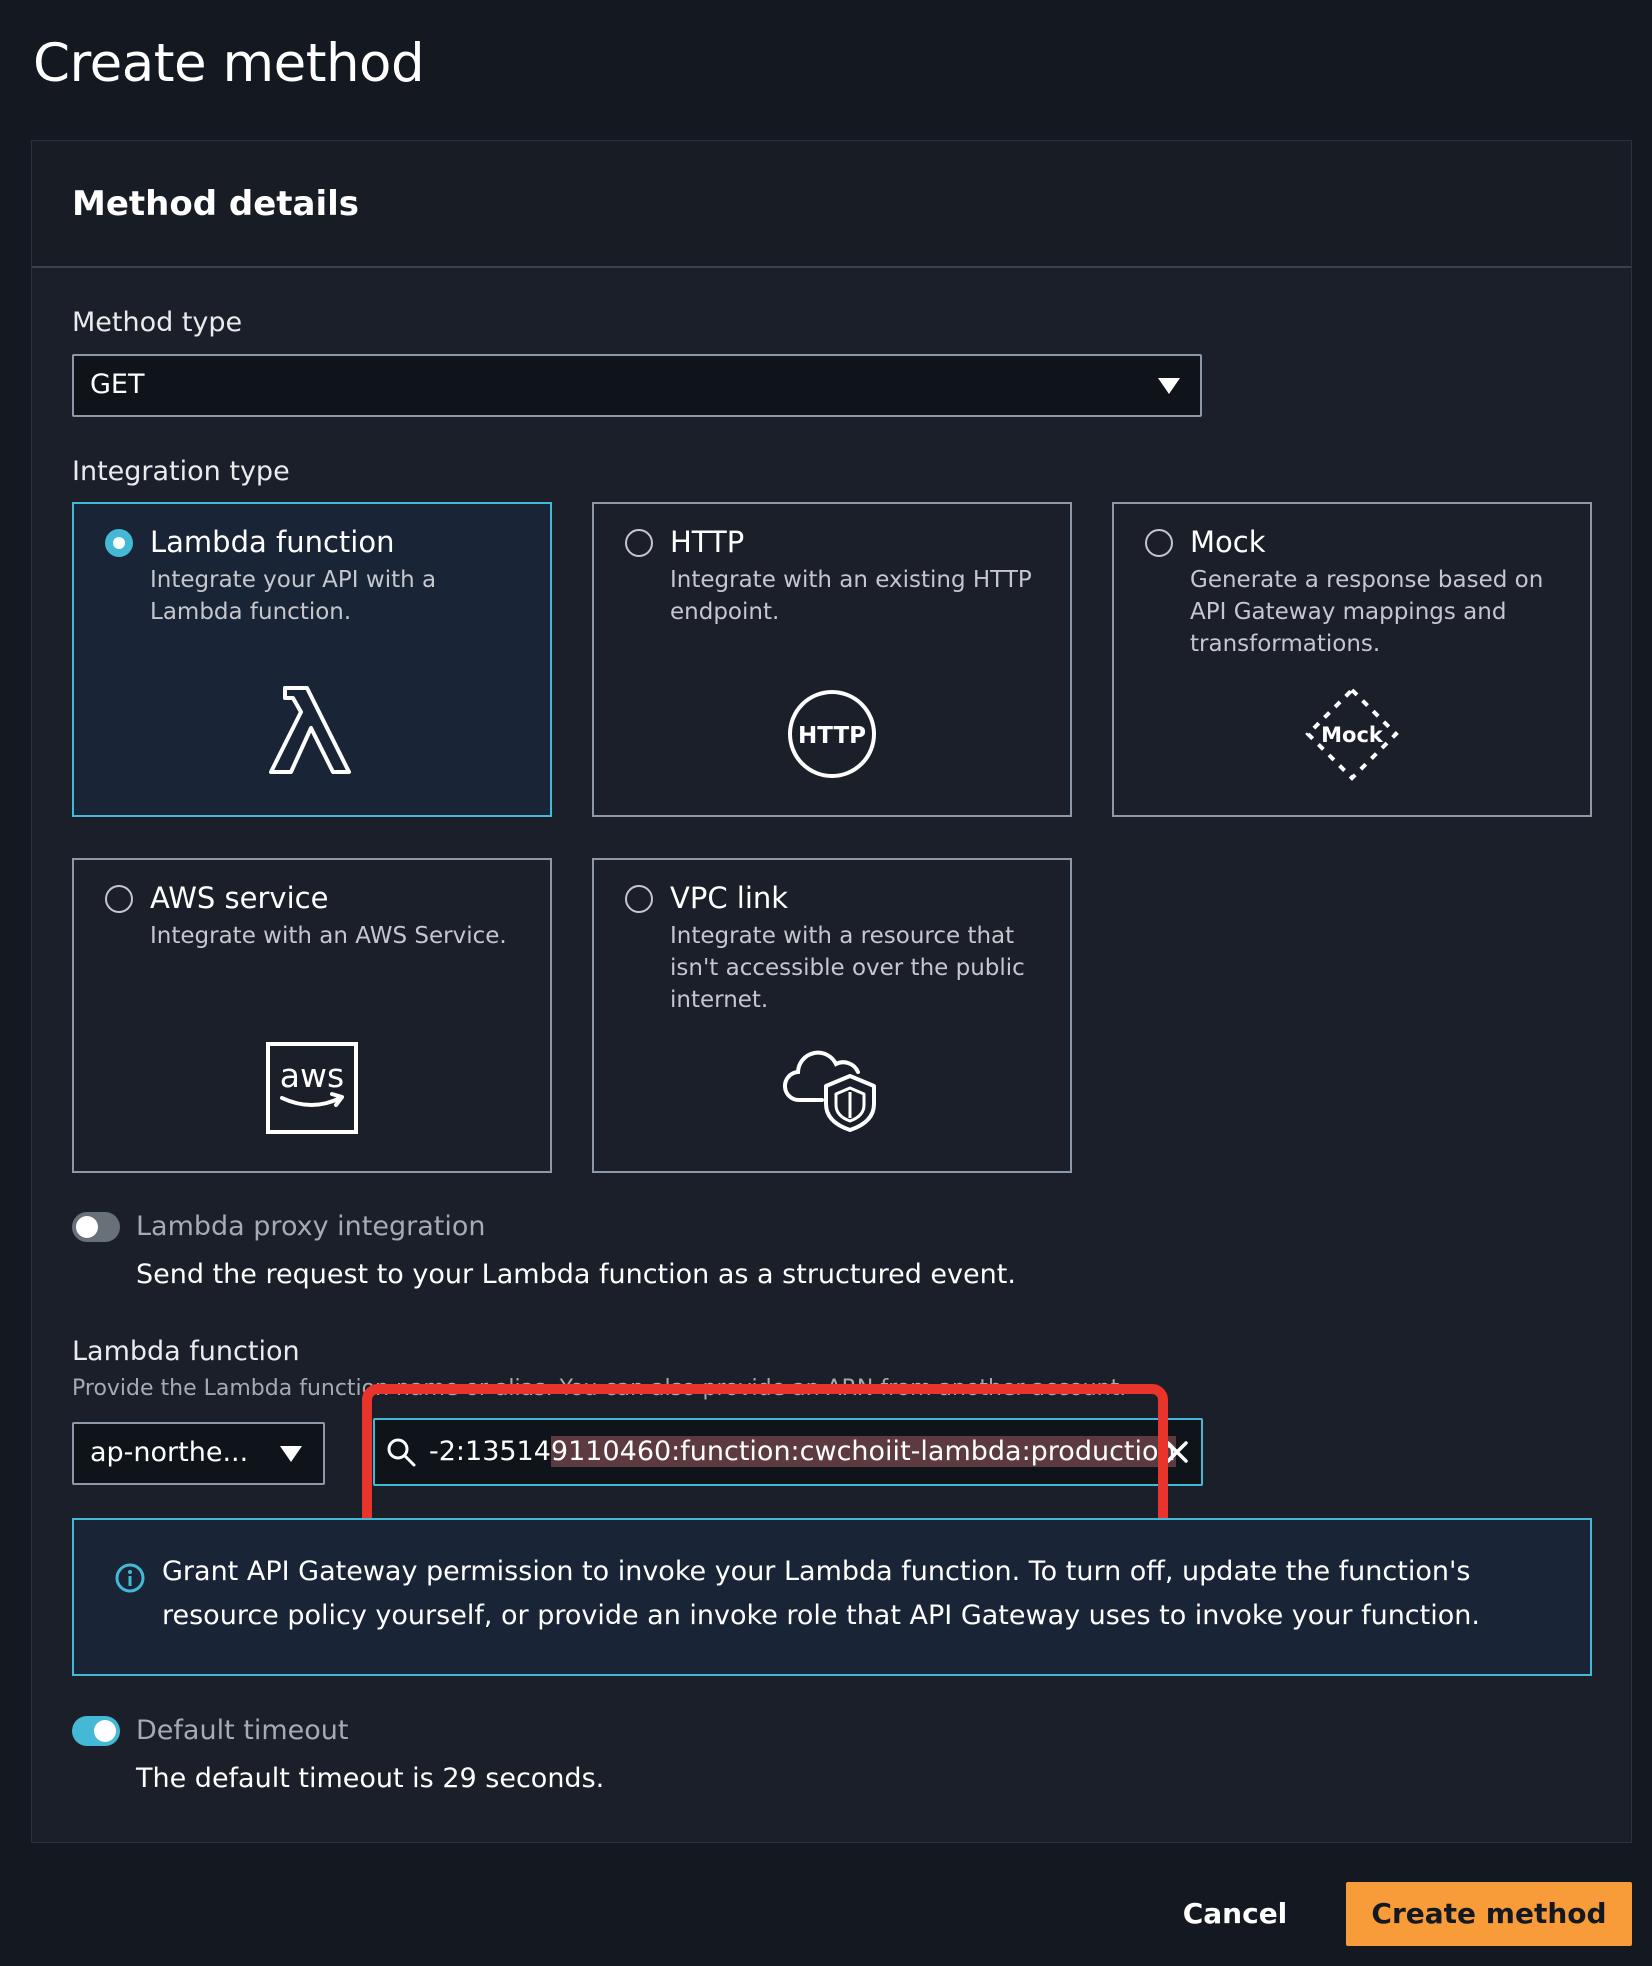 Image resolution: width=1652 pixels, height=1966 pixels. What do you see at coordinates (310, 730) in the screenshot?
I see `lambda-icon` at bounding box center [310, 730].